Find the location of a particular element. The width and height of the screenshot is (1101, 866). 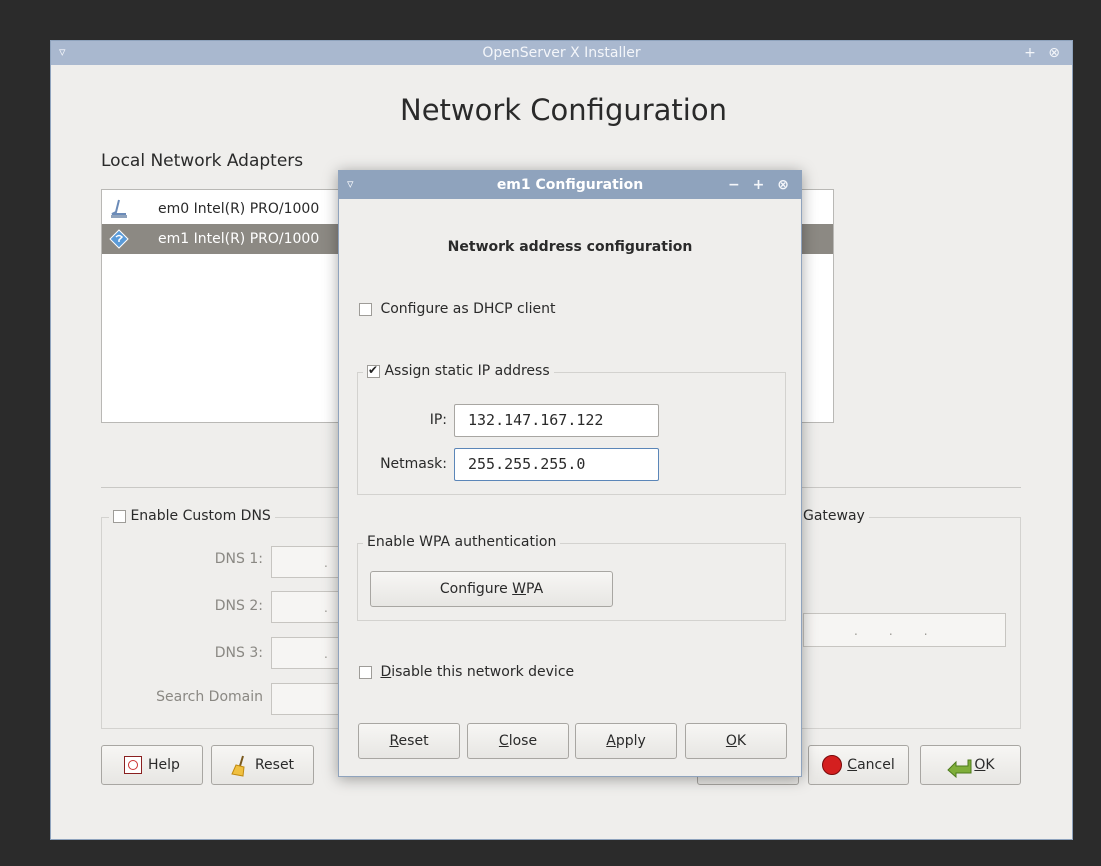

gateway-field: . . . is located at coordinates (904, 630).